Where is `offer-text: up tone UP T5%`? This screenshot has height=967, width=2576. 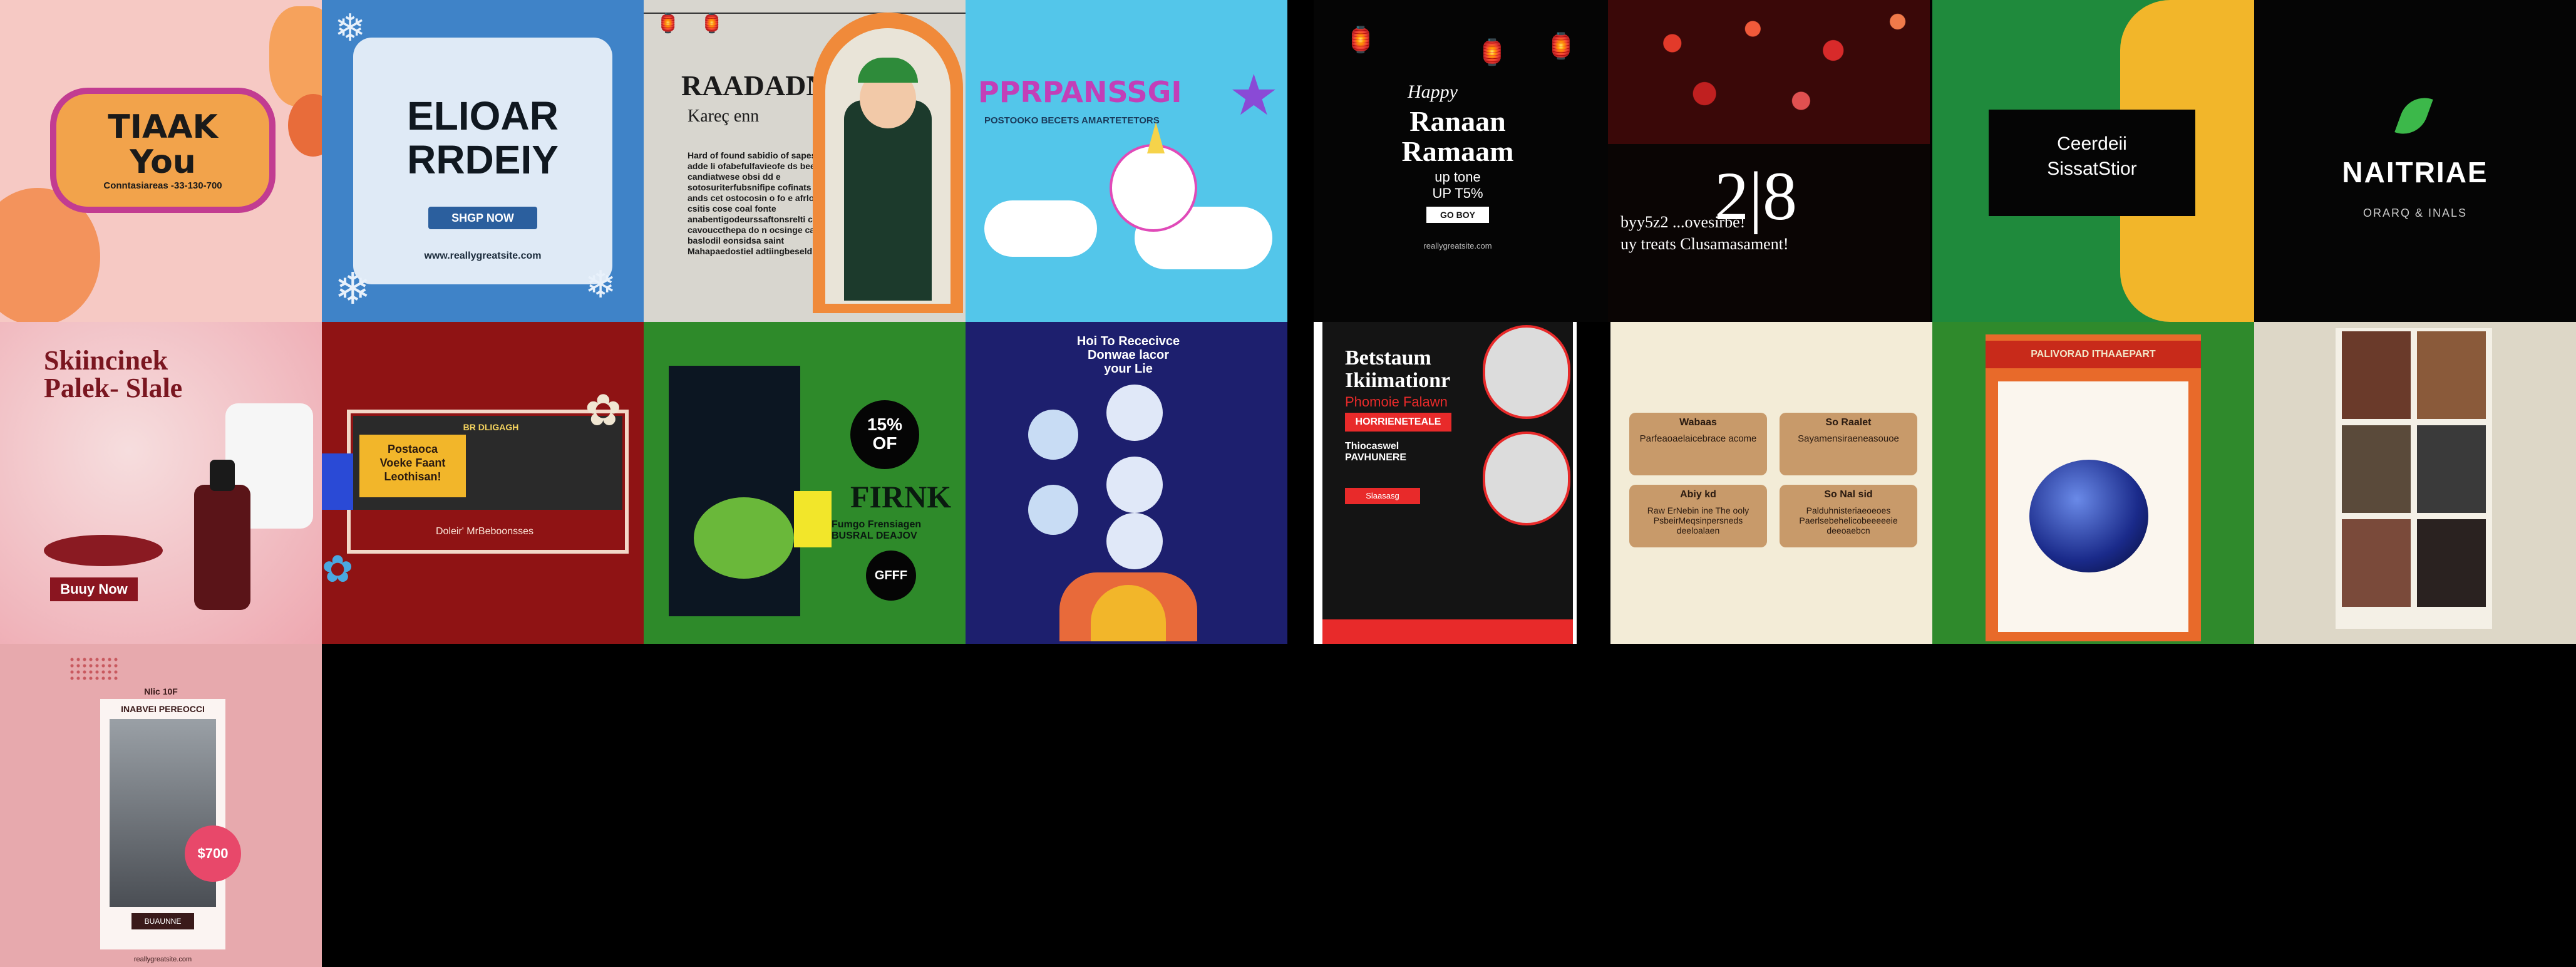
offer-text: up tone UP T5% is located at coordinates (1457, 185).